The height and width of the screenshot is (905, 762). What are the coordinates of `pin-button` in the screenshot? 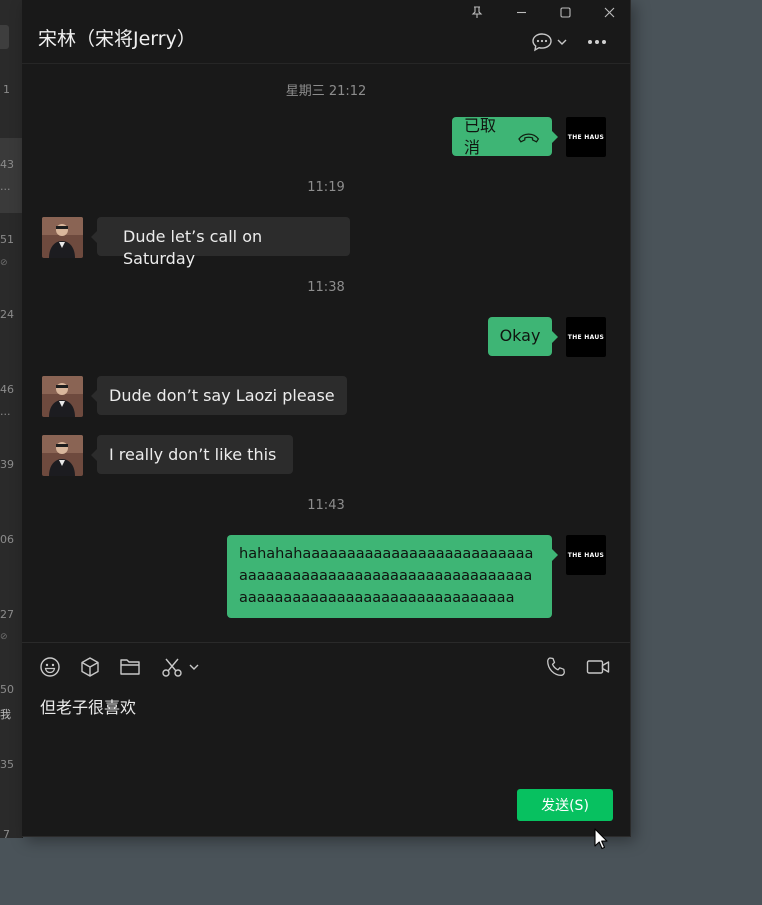 It's located at (477, 12).